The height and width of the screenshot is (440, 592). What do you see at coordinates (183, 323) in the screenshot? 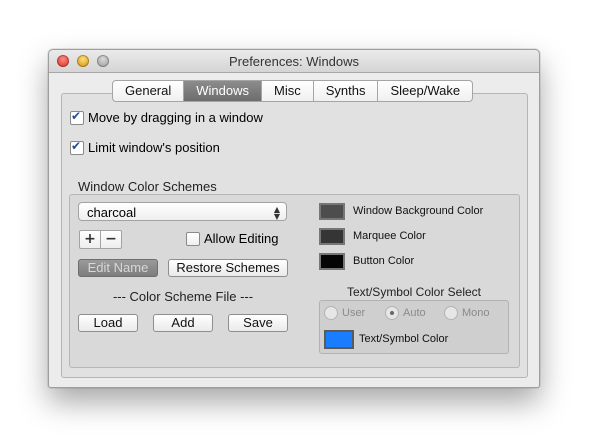
I see `add-button: Add` at bounding box center [183, 323].